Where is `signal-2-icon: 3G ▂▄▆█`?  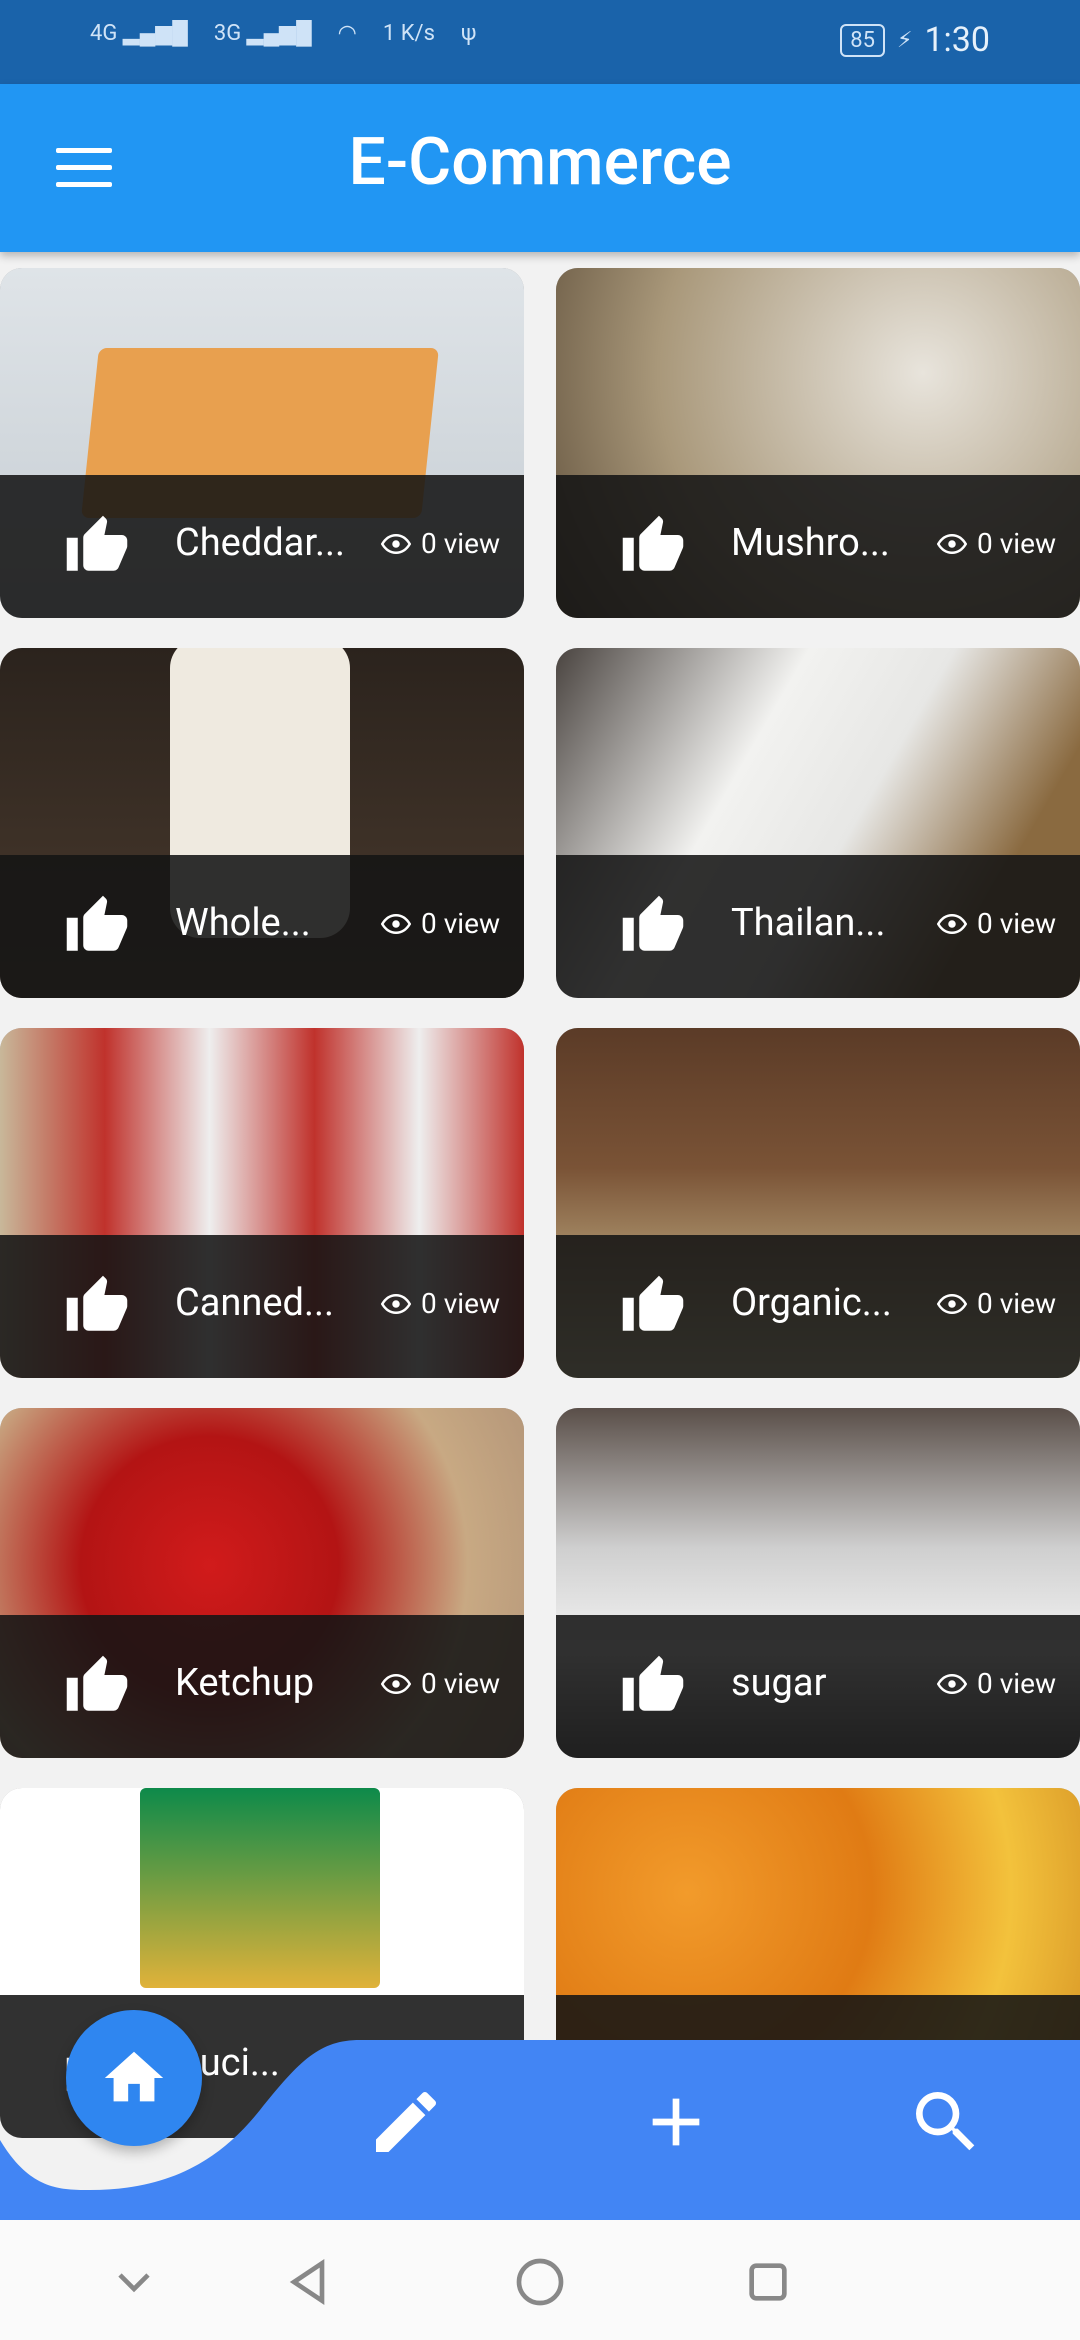 signal-2-icon: 3G ▂▄▆█ is located at coordinates (262, 33).